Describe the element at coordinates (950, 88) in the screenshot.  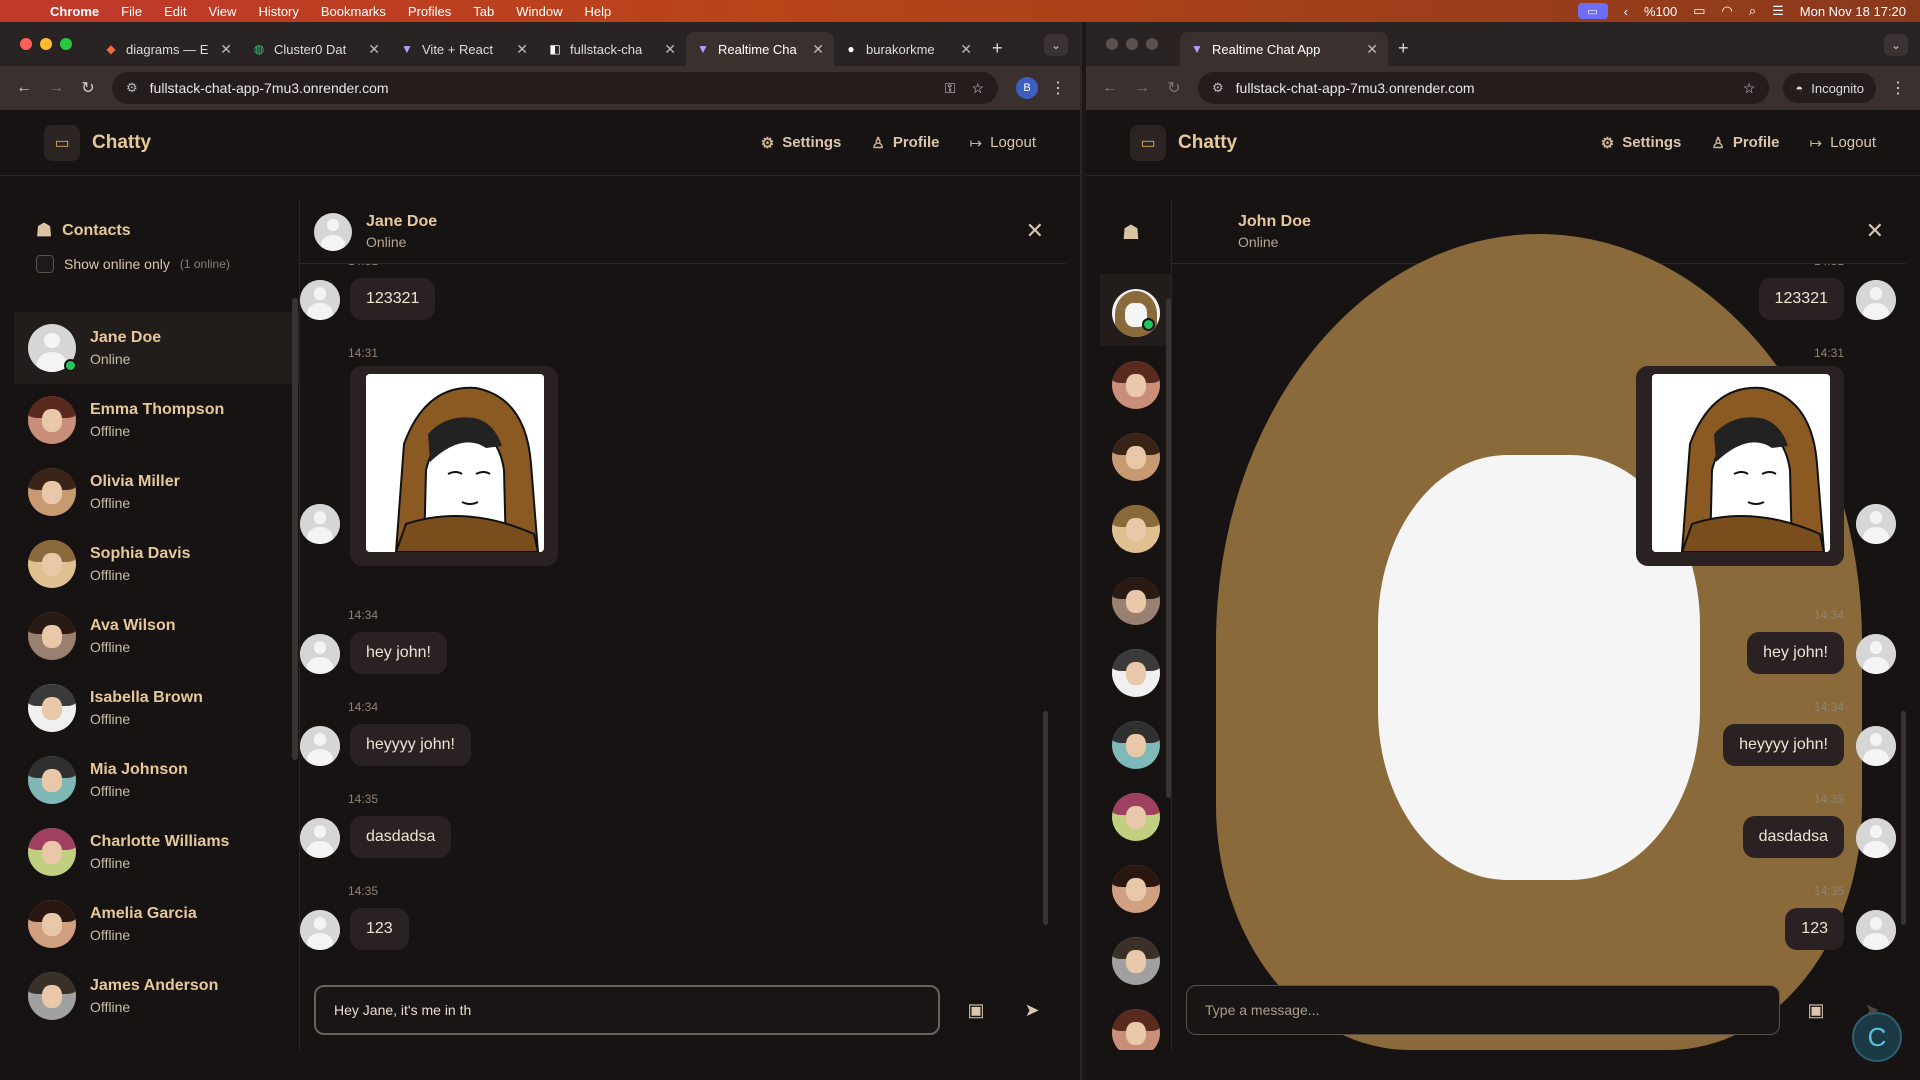
I see `password-key-icon: ⚿` at that location.